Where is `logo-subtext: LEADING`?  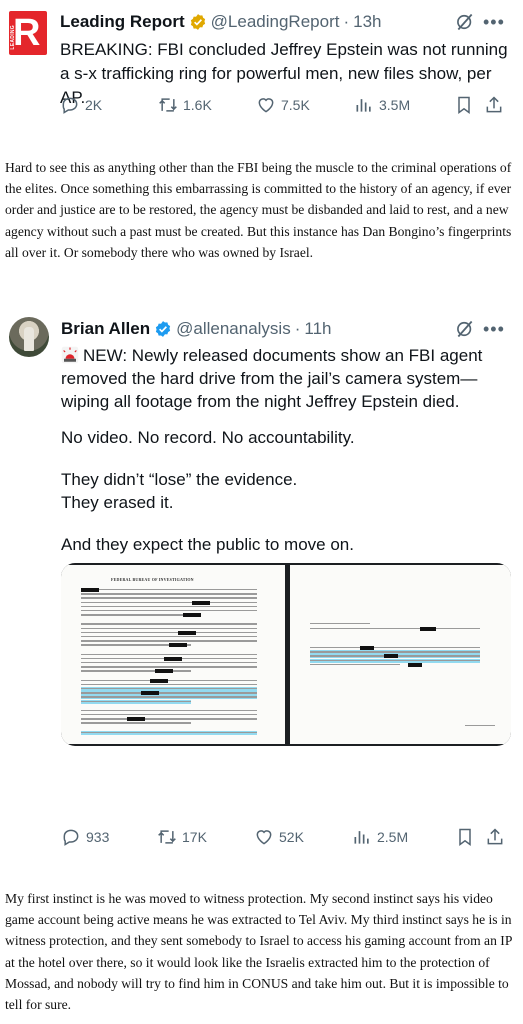
logo-subtext: LEADING is located at coordinates (13, 37).